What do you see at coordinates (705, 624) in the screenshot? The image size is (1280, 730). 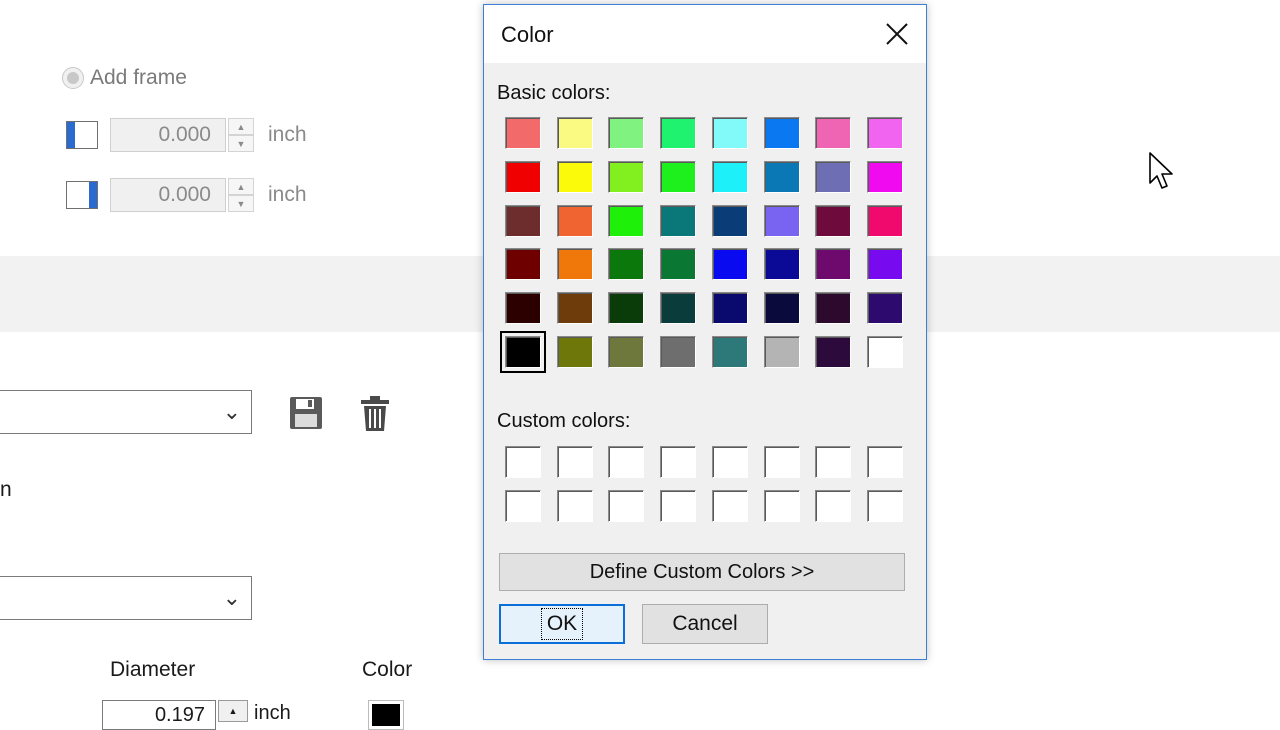 I see `cancel-button: Cancel` at bounding box center [705, 624].